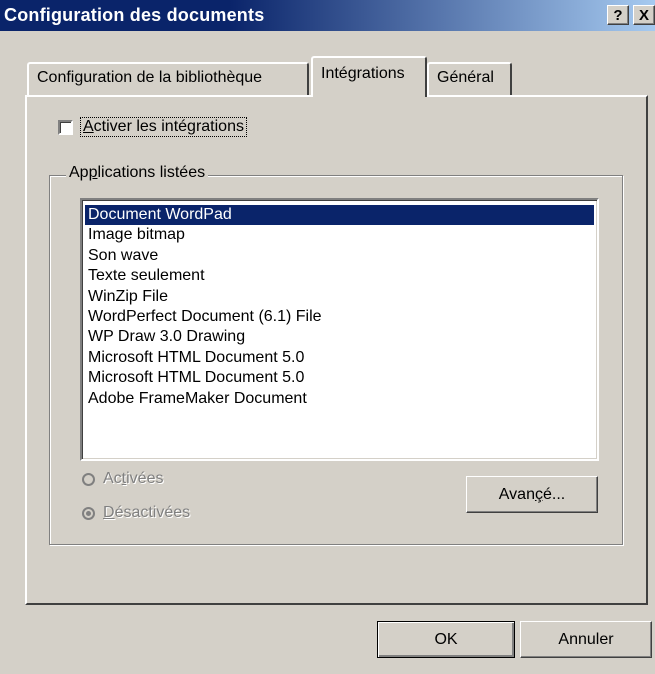 This screenshot has width=655, height=674. What do you see at coordinates (339, 215) in the screenshot?
I see `list-item: Document WordPad` at bounding box center [339, 215].